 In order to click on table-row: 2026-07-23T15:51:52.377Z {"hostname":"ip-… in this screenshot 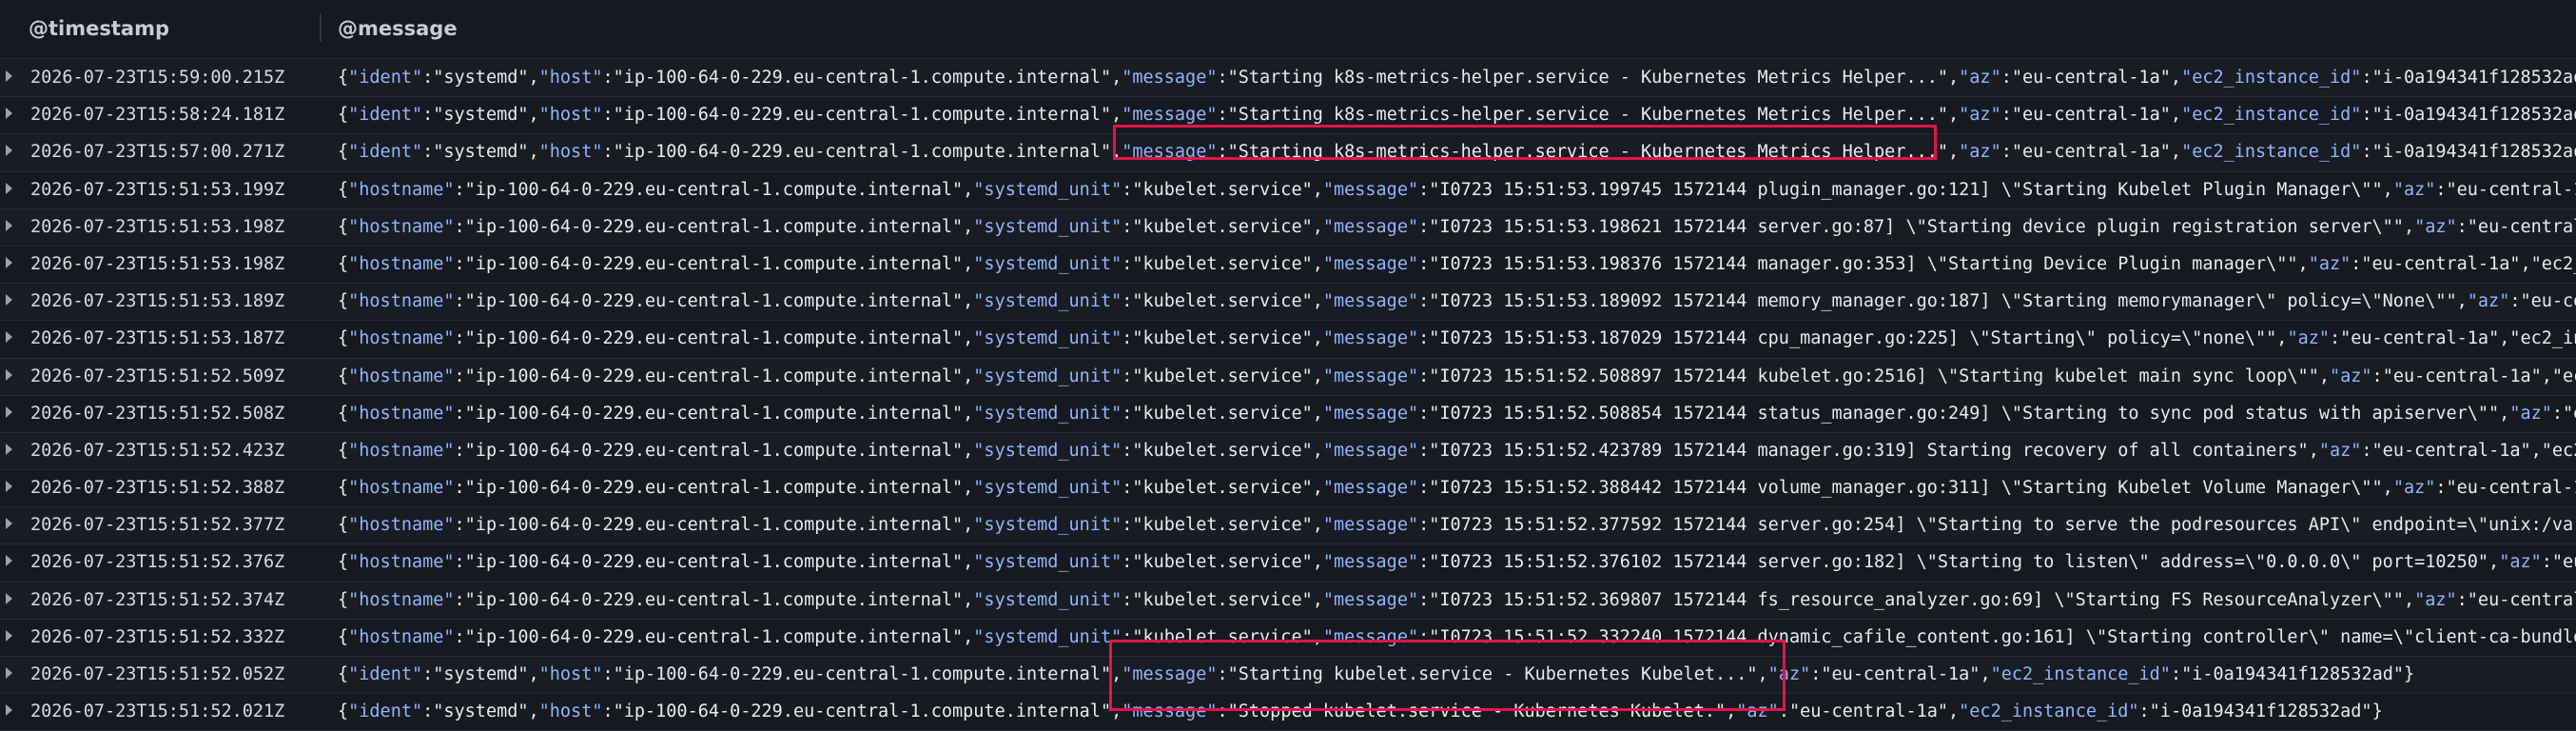, I will do `click(1288, 526)`.